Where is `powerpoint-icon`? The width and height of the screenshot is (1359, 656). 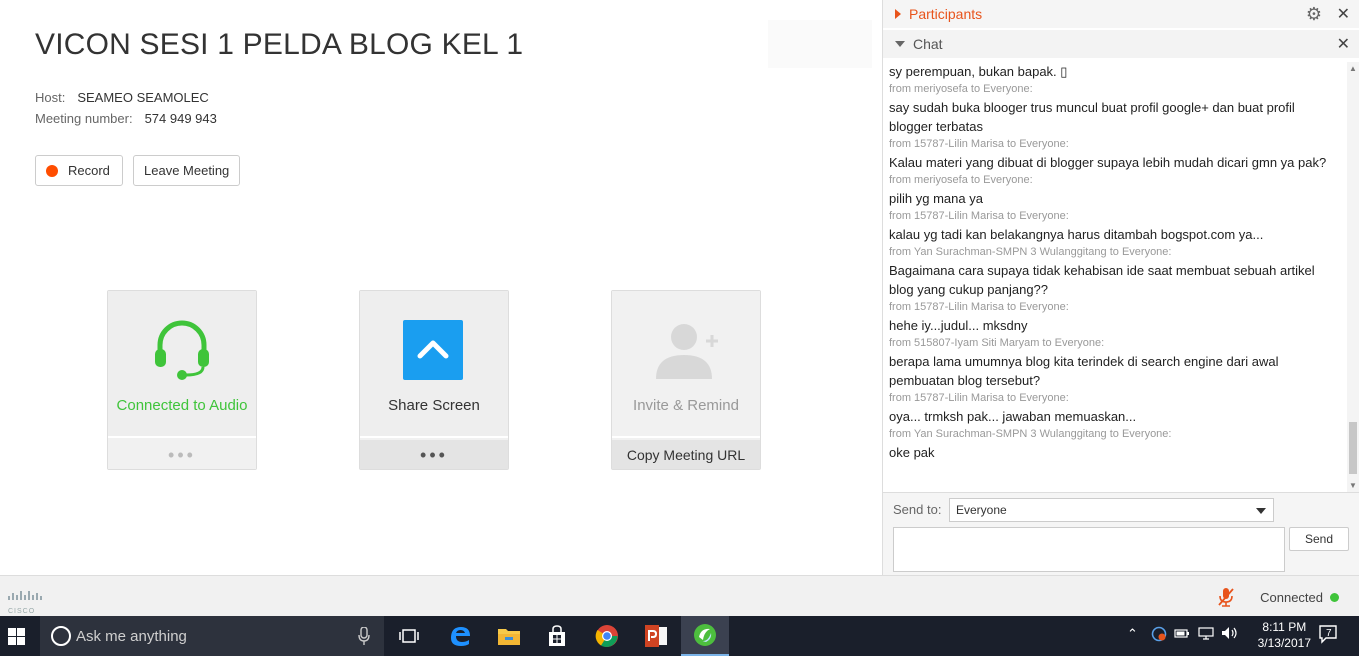
powerpoint-icon is located at coordinates (656, 636).